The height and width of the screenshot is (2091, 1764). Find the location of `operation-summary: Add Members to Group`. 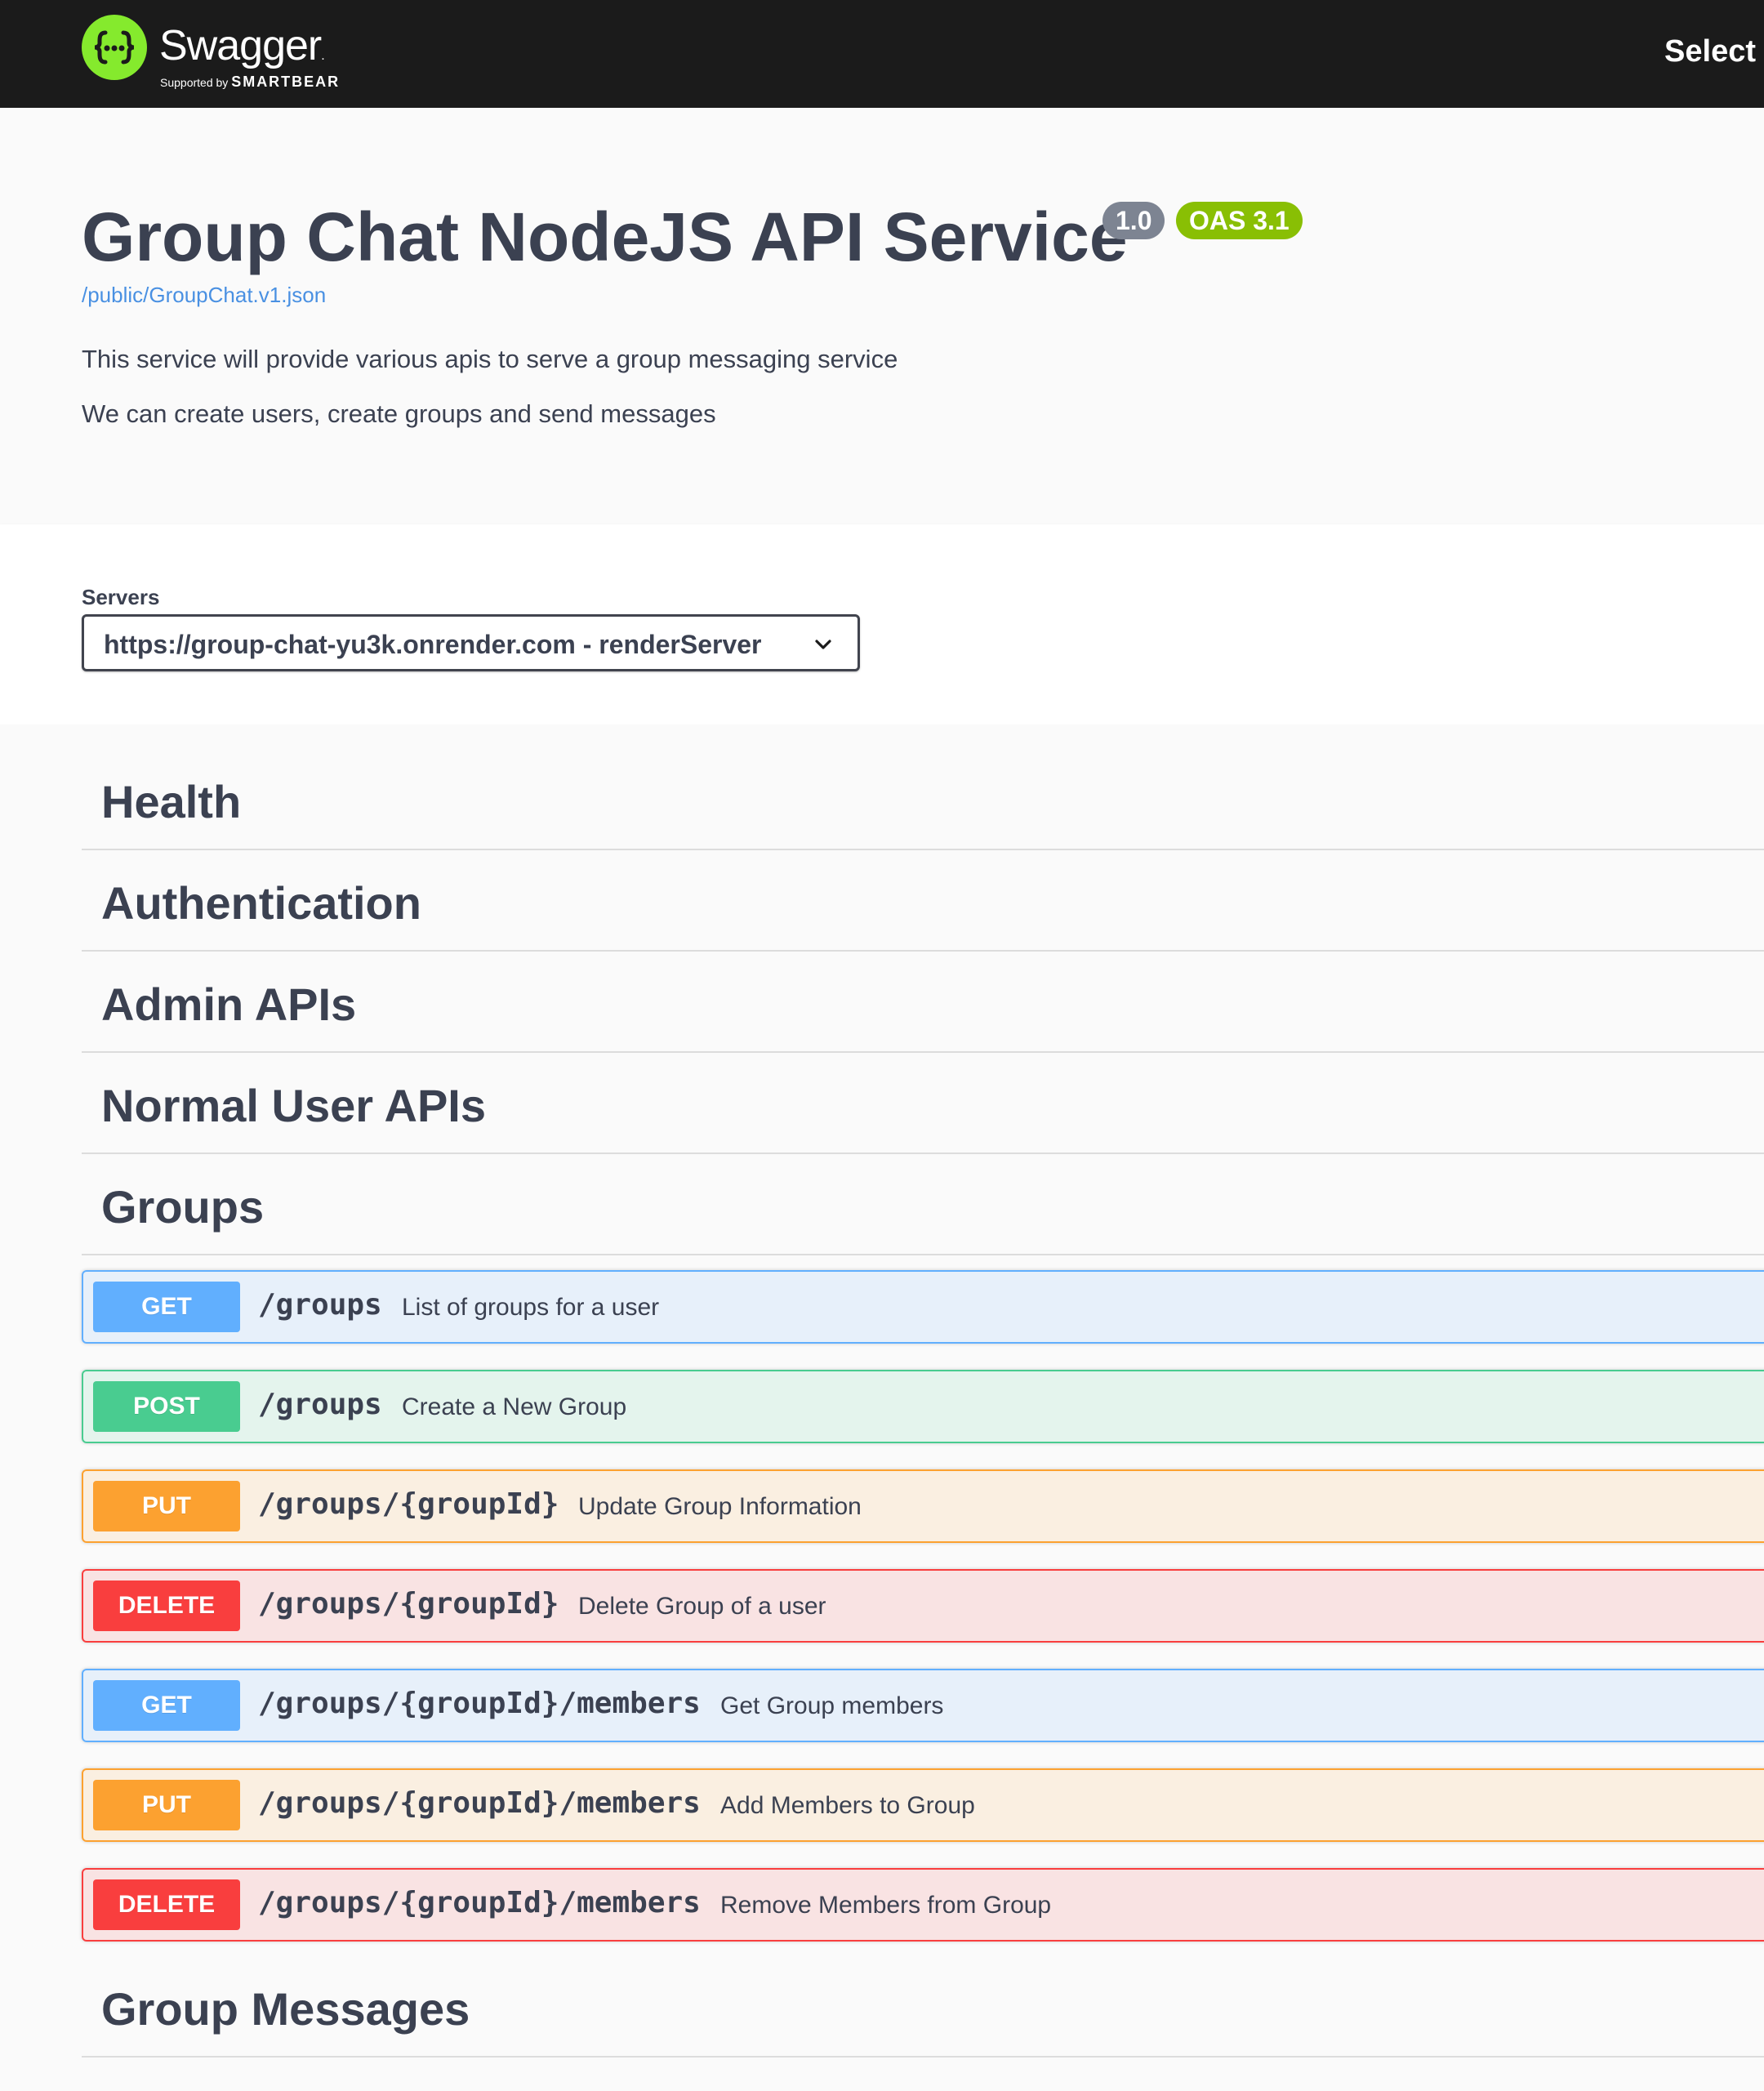

operation-summary: Add Members to Group is located at coordinates (847, 1805).